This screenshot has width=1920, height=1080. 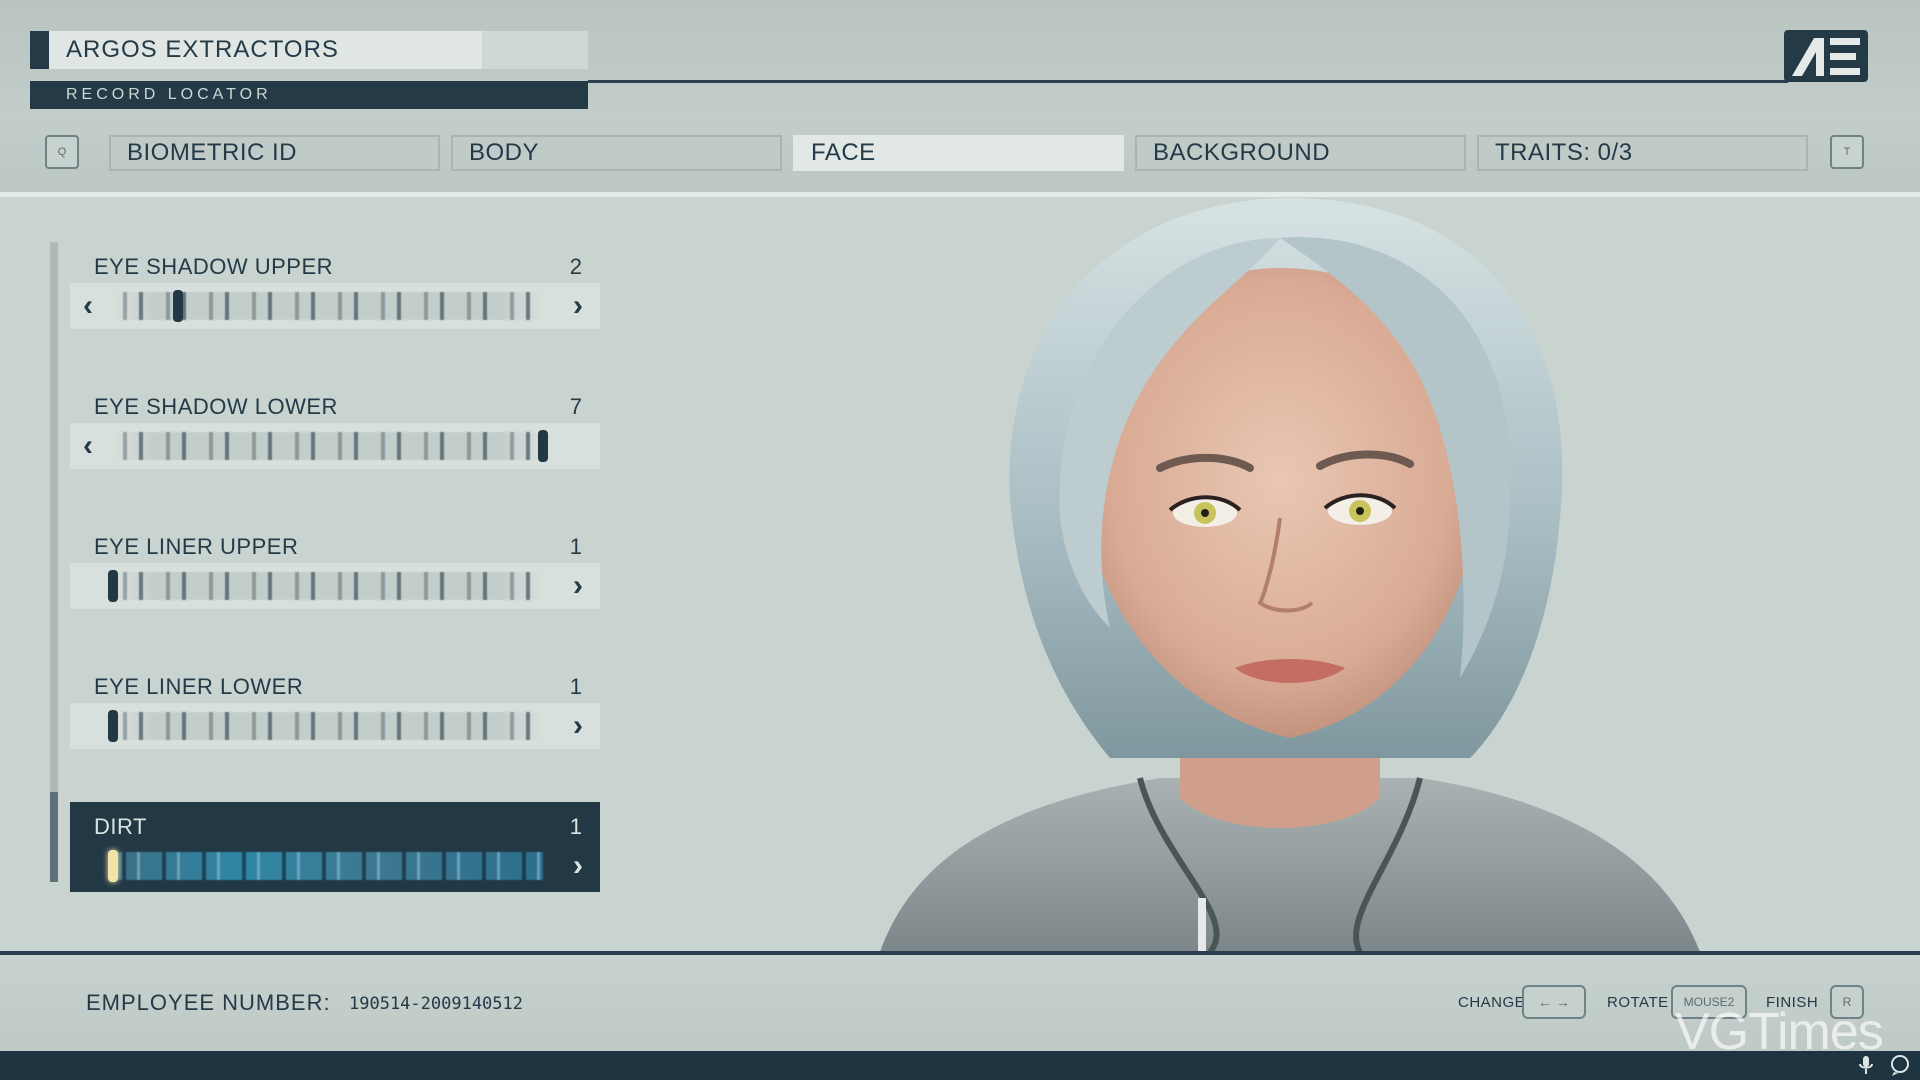 I want to click on tab-background: BACKGROUND, so click(x=1300, y=153).